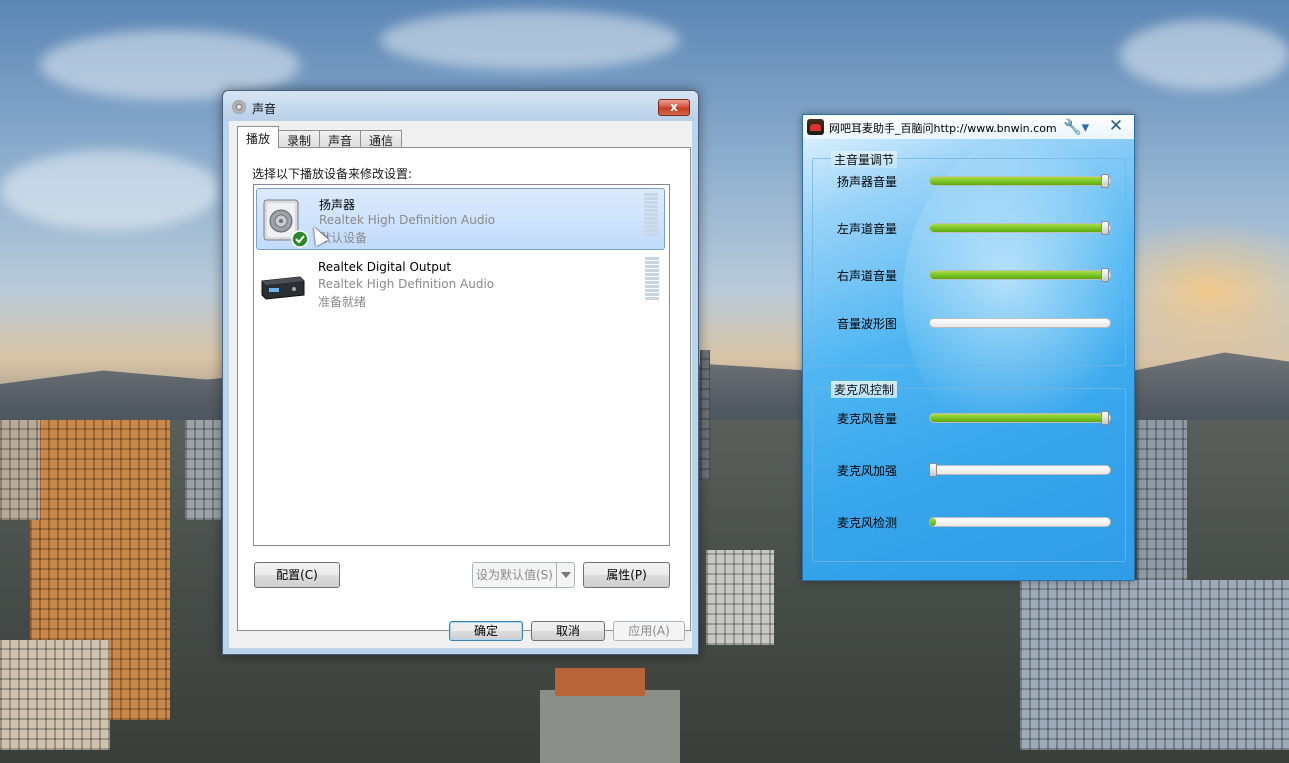 The height and width of the screenshot is (763, 1289). What do you see at coordinates (864, 159) in the screenshot?
I see `group-title: 主音量调节` at bounding box center [864, 159].